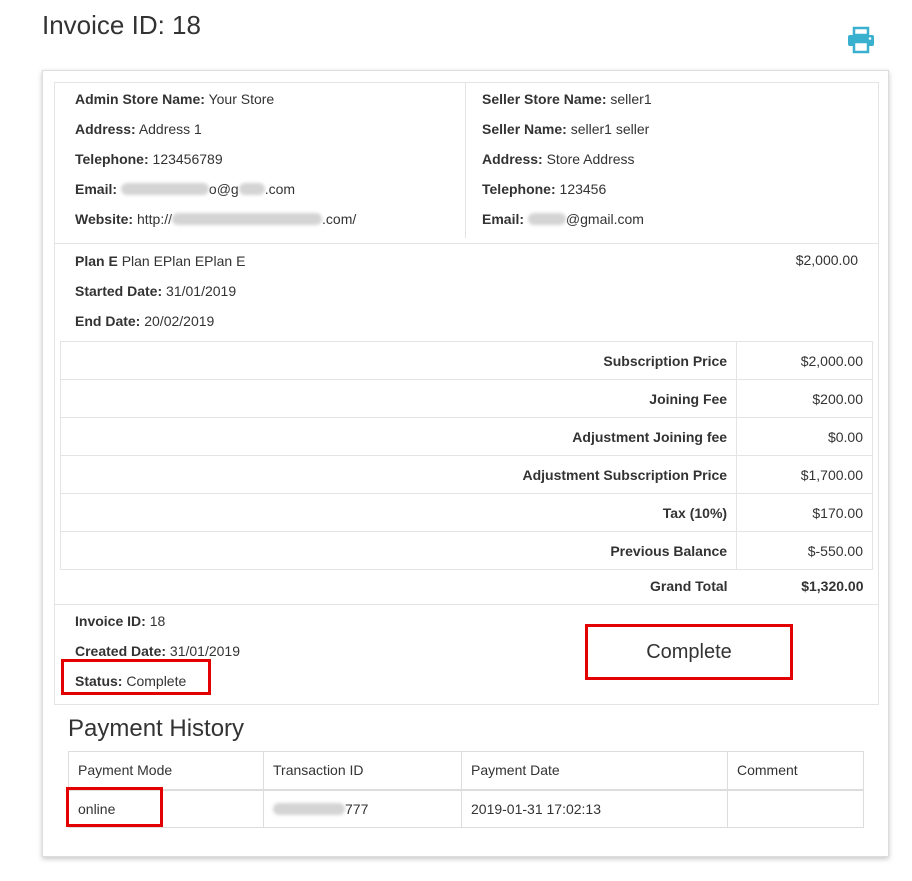 The height and width of the screenshot is (881, 912). I want to click on totals-label: Adjustment Subscription Price, so click(398, 474).